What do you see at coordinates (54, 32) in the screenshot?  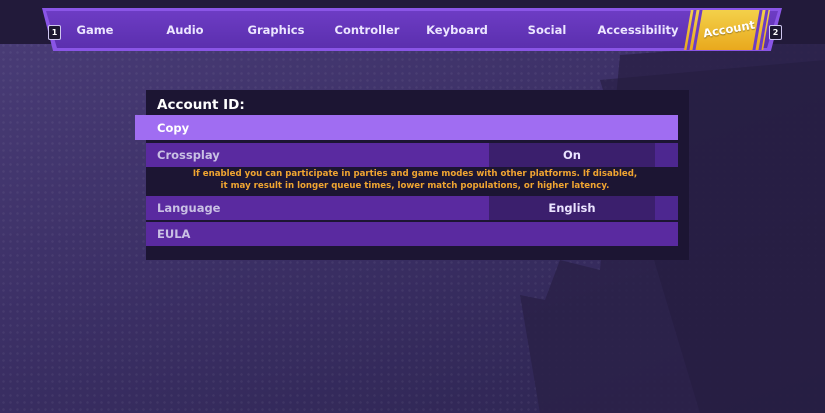 I see `prev-tab-key-hint: 1` at bounding box center [54, 32].